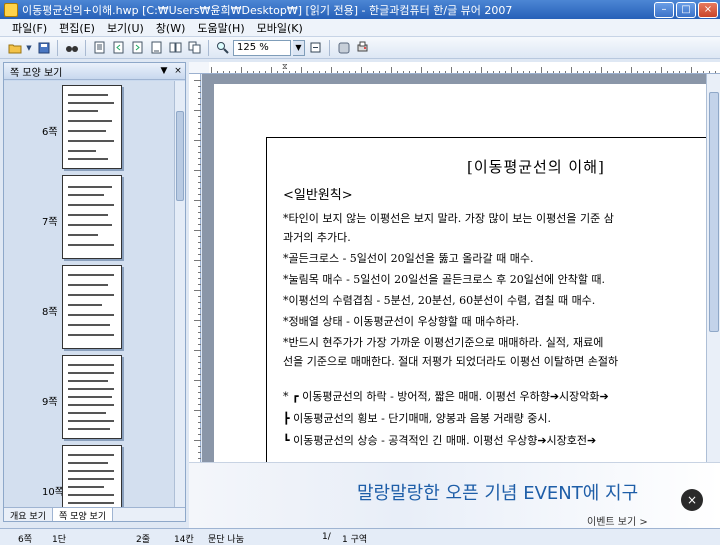 Image resolution: width=720 pixels, height=545 pixels. I want to click on banner-close-button: ×, so click(692, 500).